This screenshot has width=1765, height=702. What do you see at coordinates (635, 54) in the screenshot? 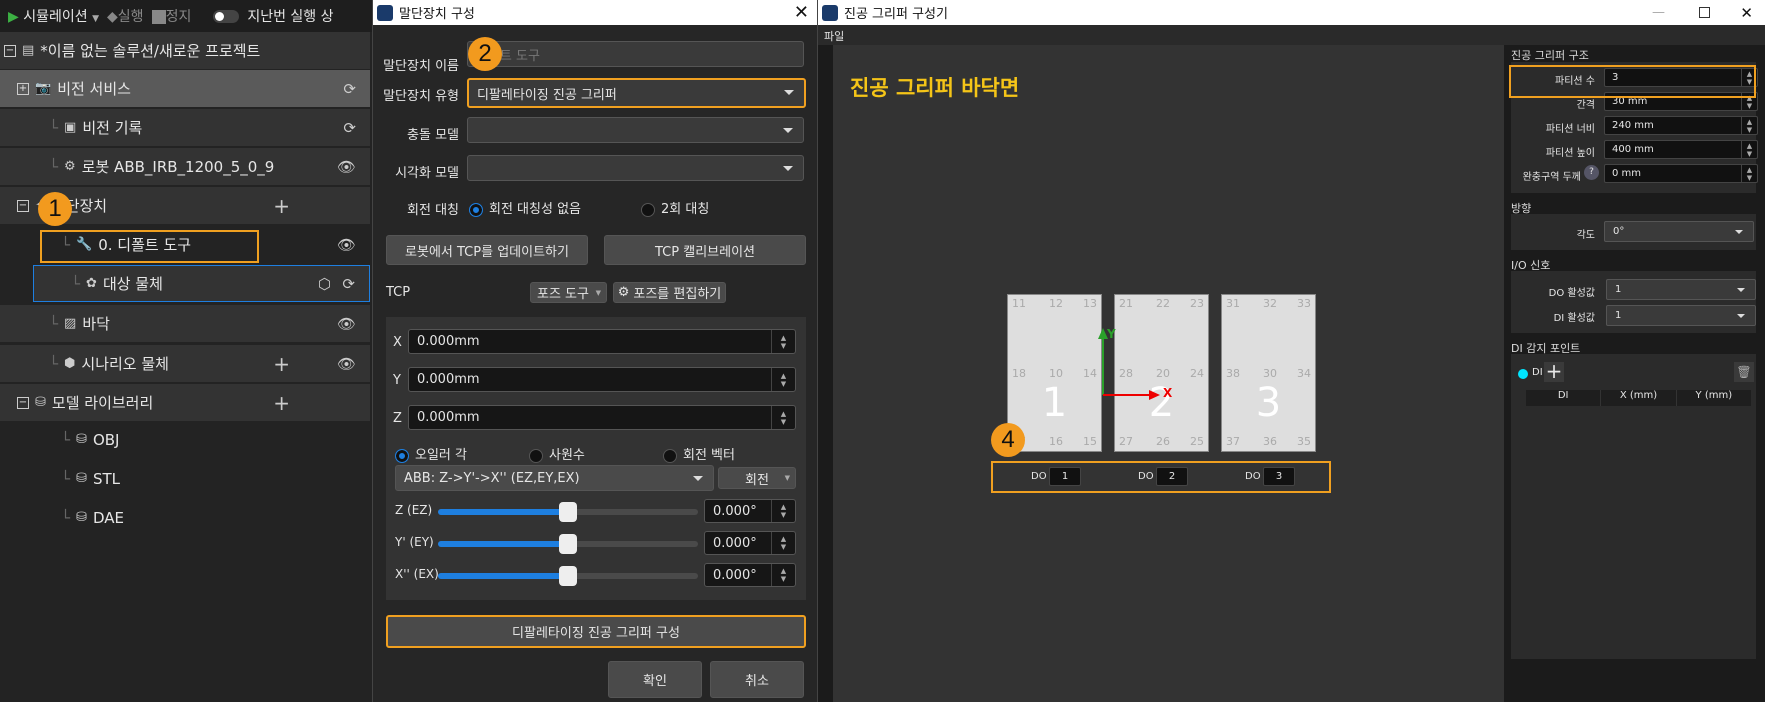
I see `end-effector-name-input: 디폴트 도구` at bounding box center [635, 54].